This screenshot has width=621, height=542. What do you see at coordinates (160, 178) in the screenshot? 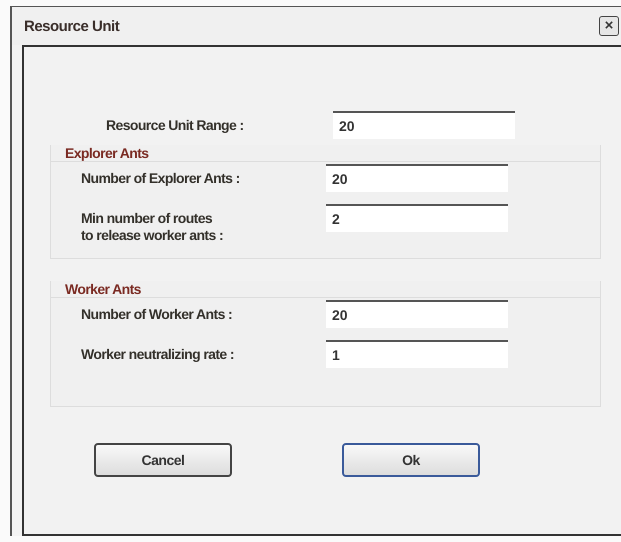
I see `field-label: Number of Explorer Ants :` at bounding box center [160, 178].